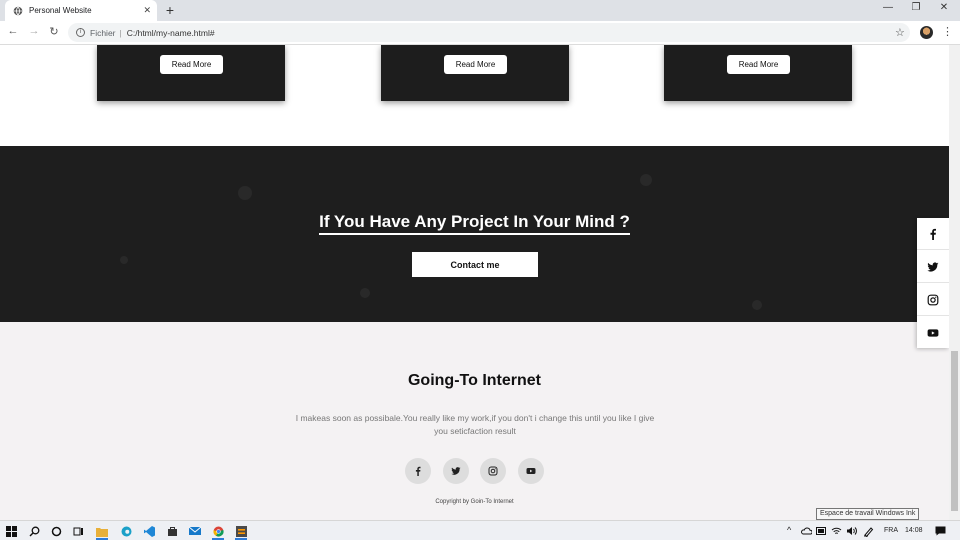  I want to click on side-twitter-link, so click(933, 267).